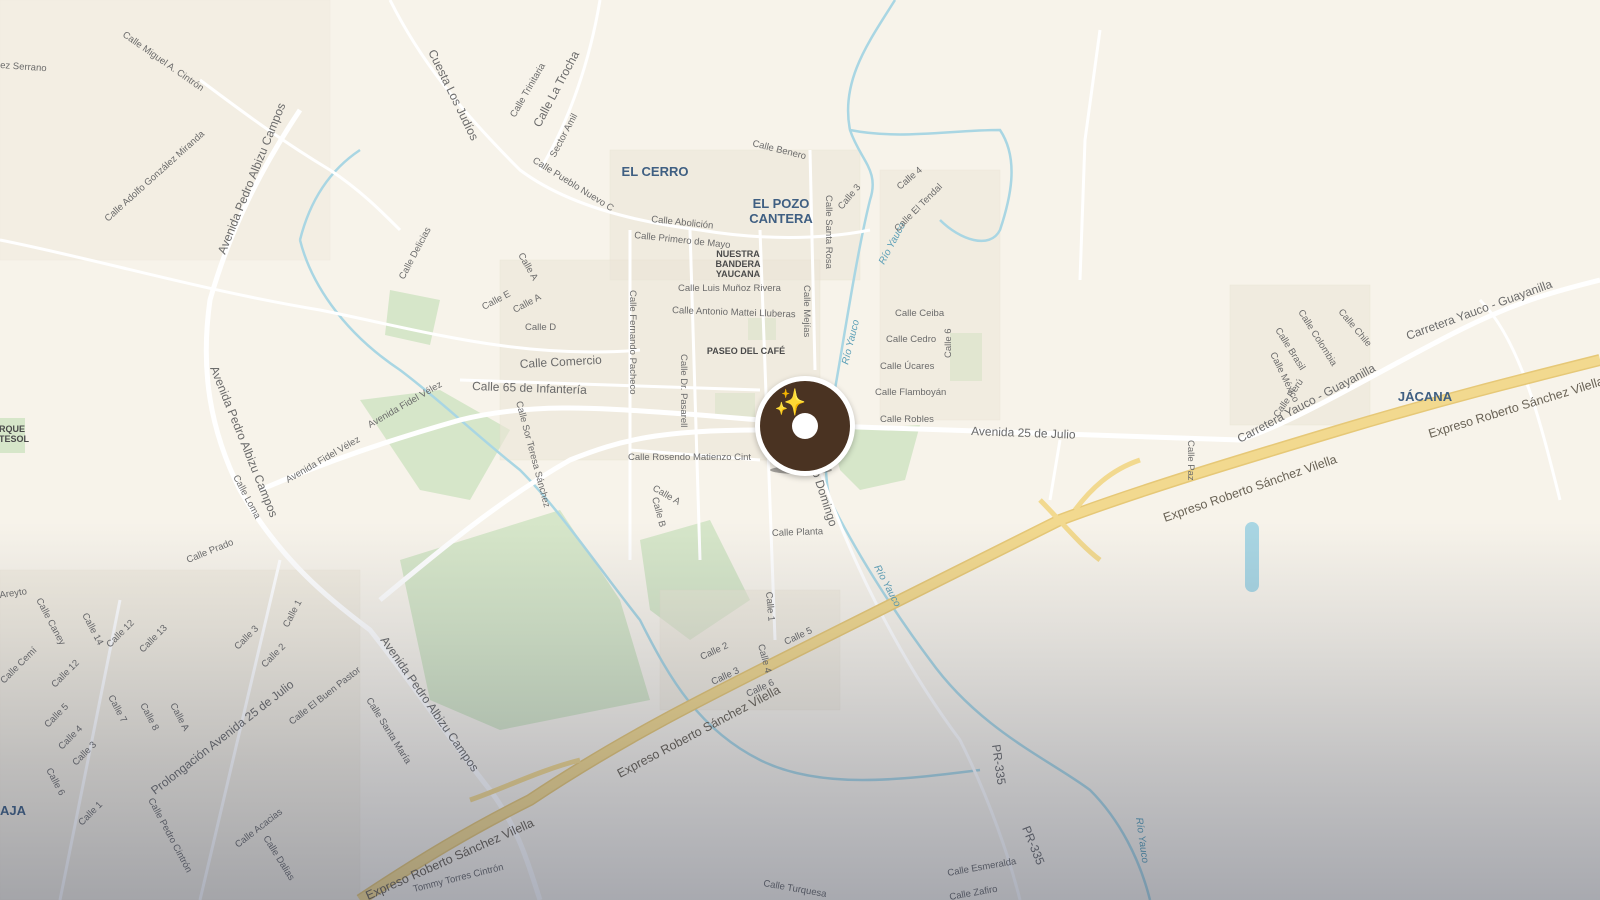  What do you see at coordinates (540, 327) in the screenshot?
I see `street-label: Calle D` at bounding box center [540, 327].